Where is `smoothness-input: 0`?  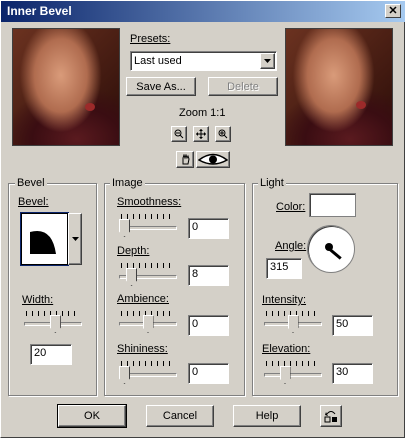
smoothness-input: 0 is located at coordinates (208, 228).